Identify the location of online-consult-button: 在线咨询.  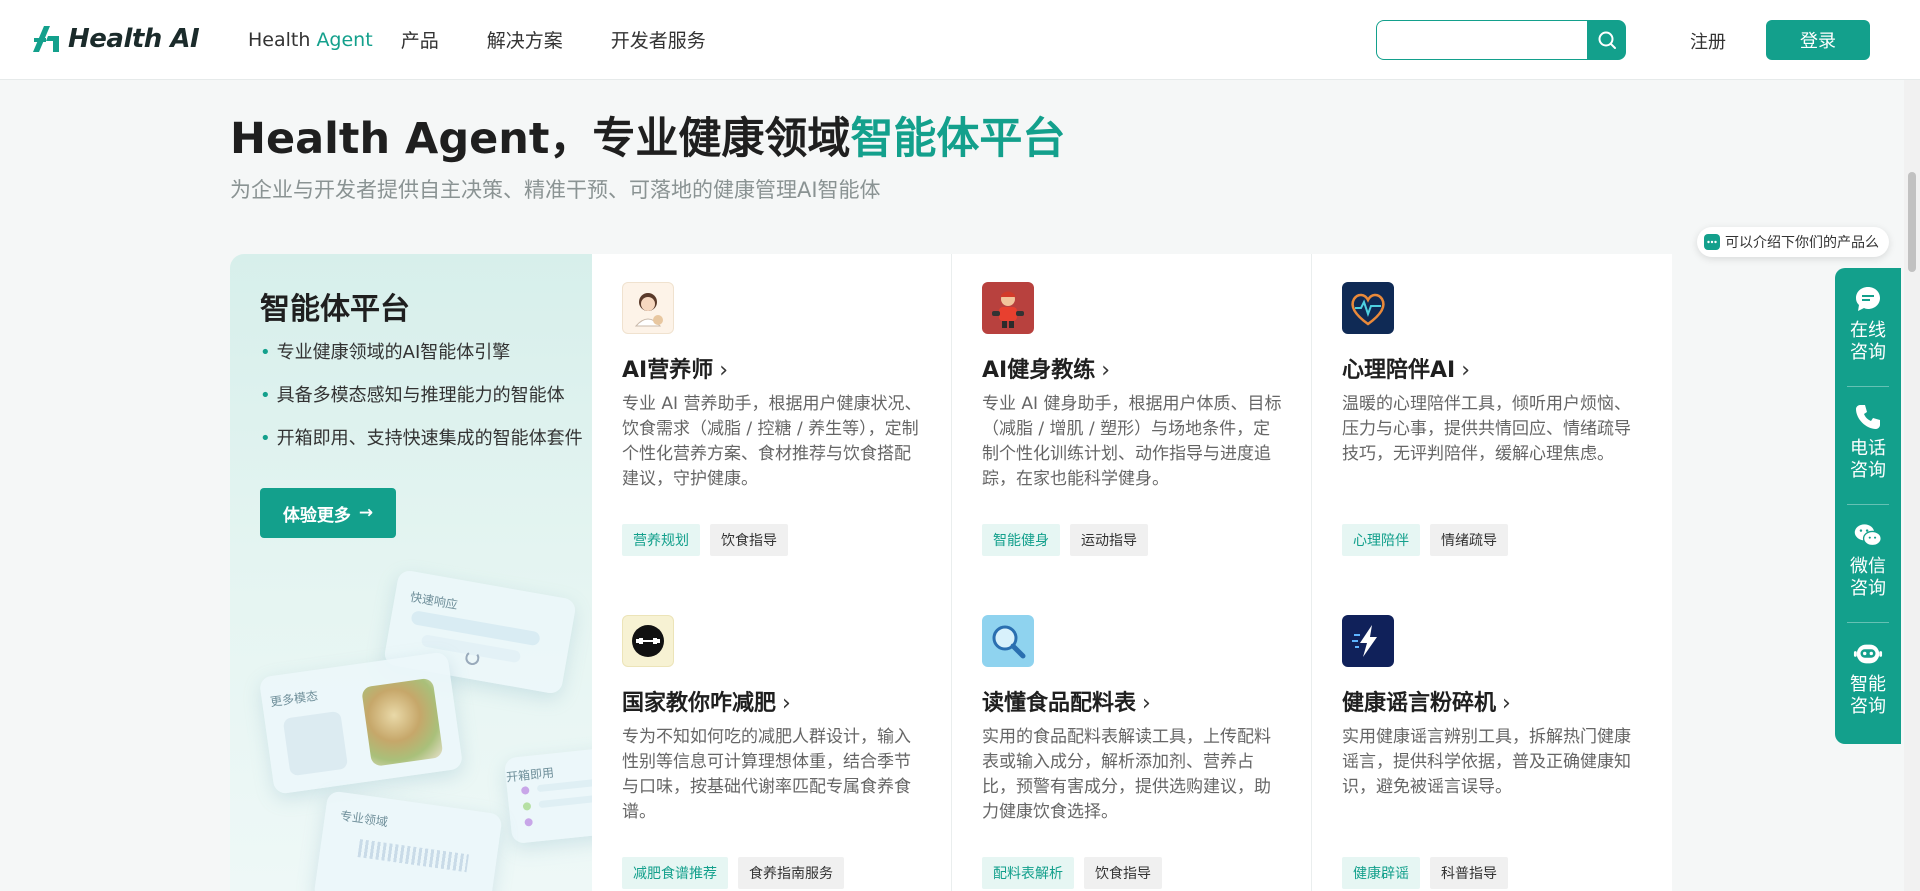
(1868, 327).